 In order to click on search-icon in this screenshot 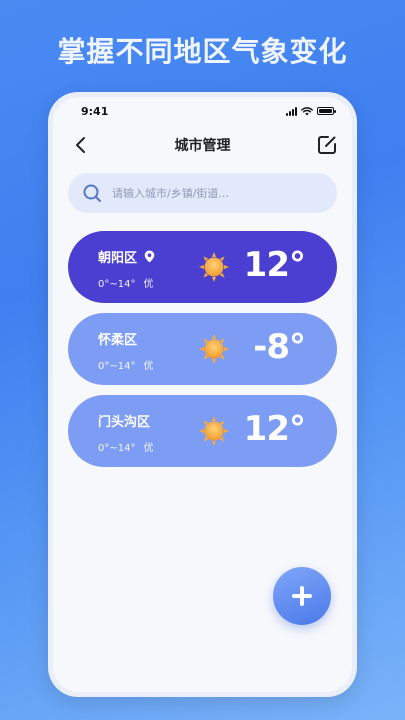, I will do `click(92, 193)`.